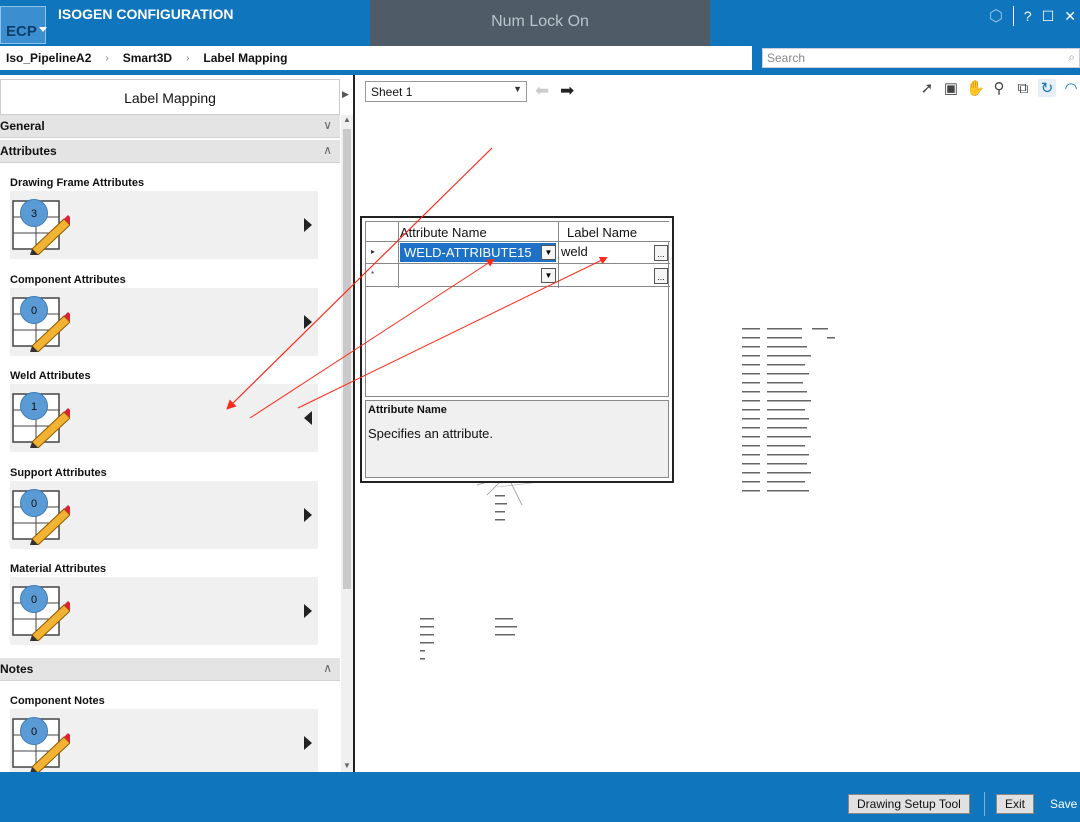 The width and height of the screenshot is (1080, 822). Describe the element at coordinates (327, 125) in the screenshot. I see `chevron-down-icon: ∨` at that location.